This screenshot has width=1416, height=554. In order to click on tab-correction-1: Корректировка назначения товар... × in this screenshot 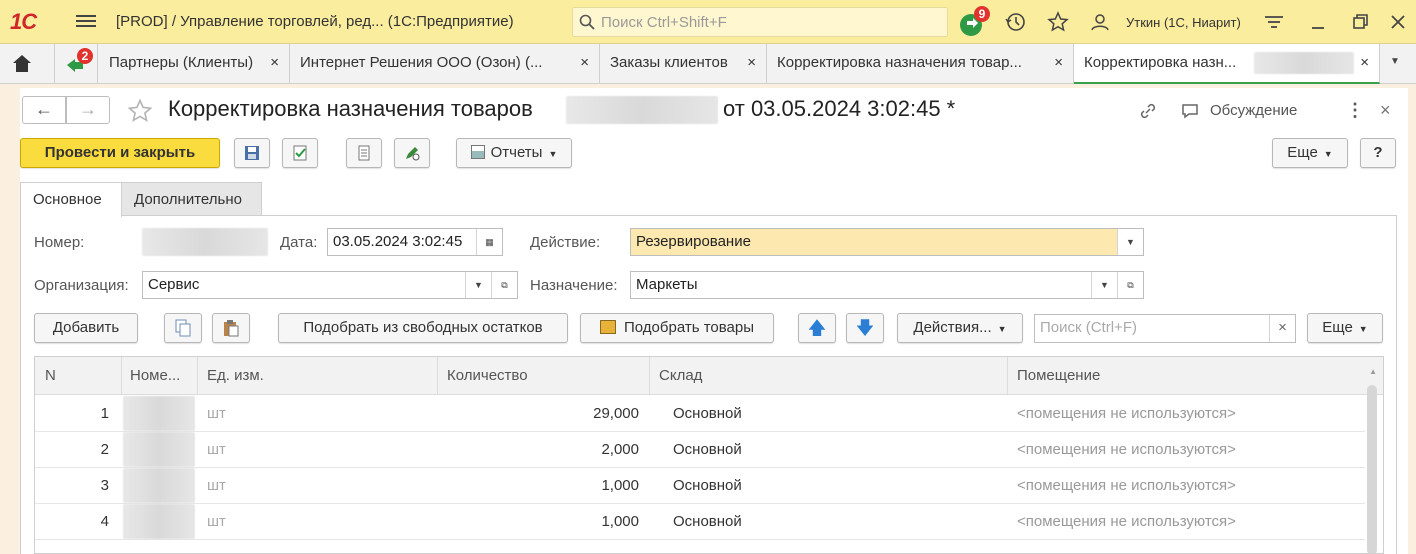, I will do `click(920, 64)`.